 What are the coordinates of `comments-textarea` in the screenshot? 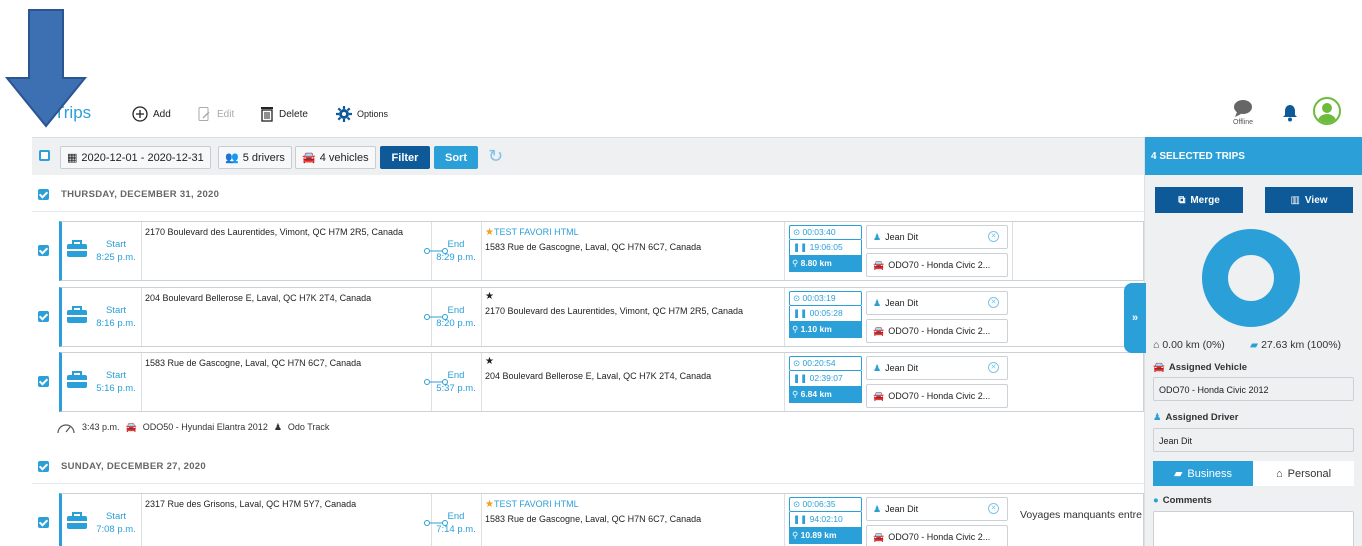 It's located at (1253, 528).